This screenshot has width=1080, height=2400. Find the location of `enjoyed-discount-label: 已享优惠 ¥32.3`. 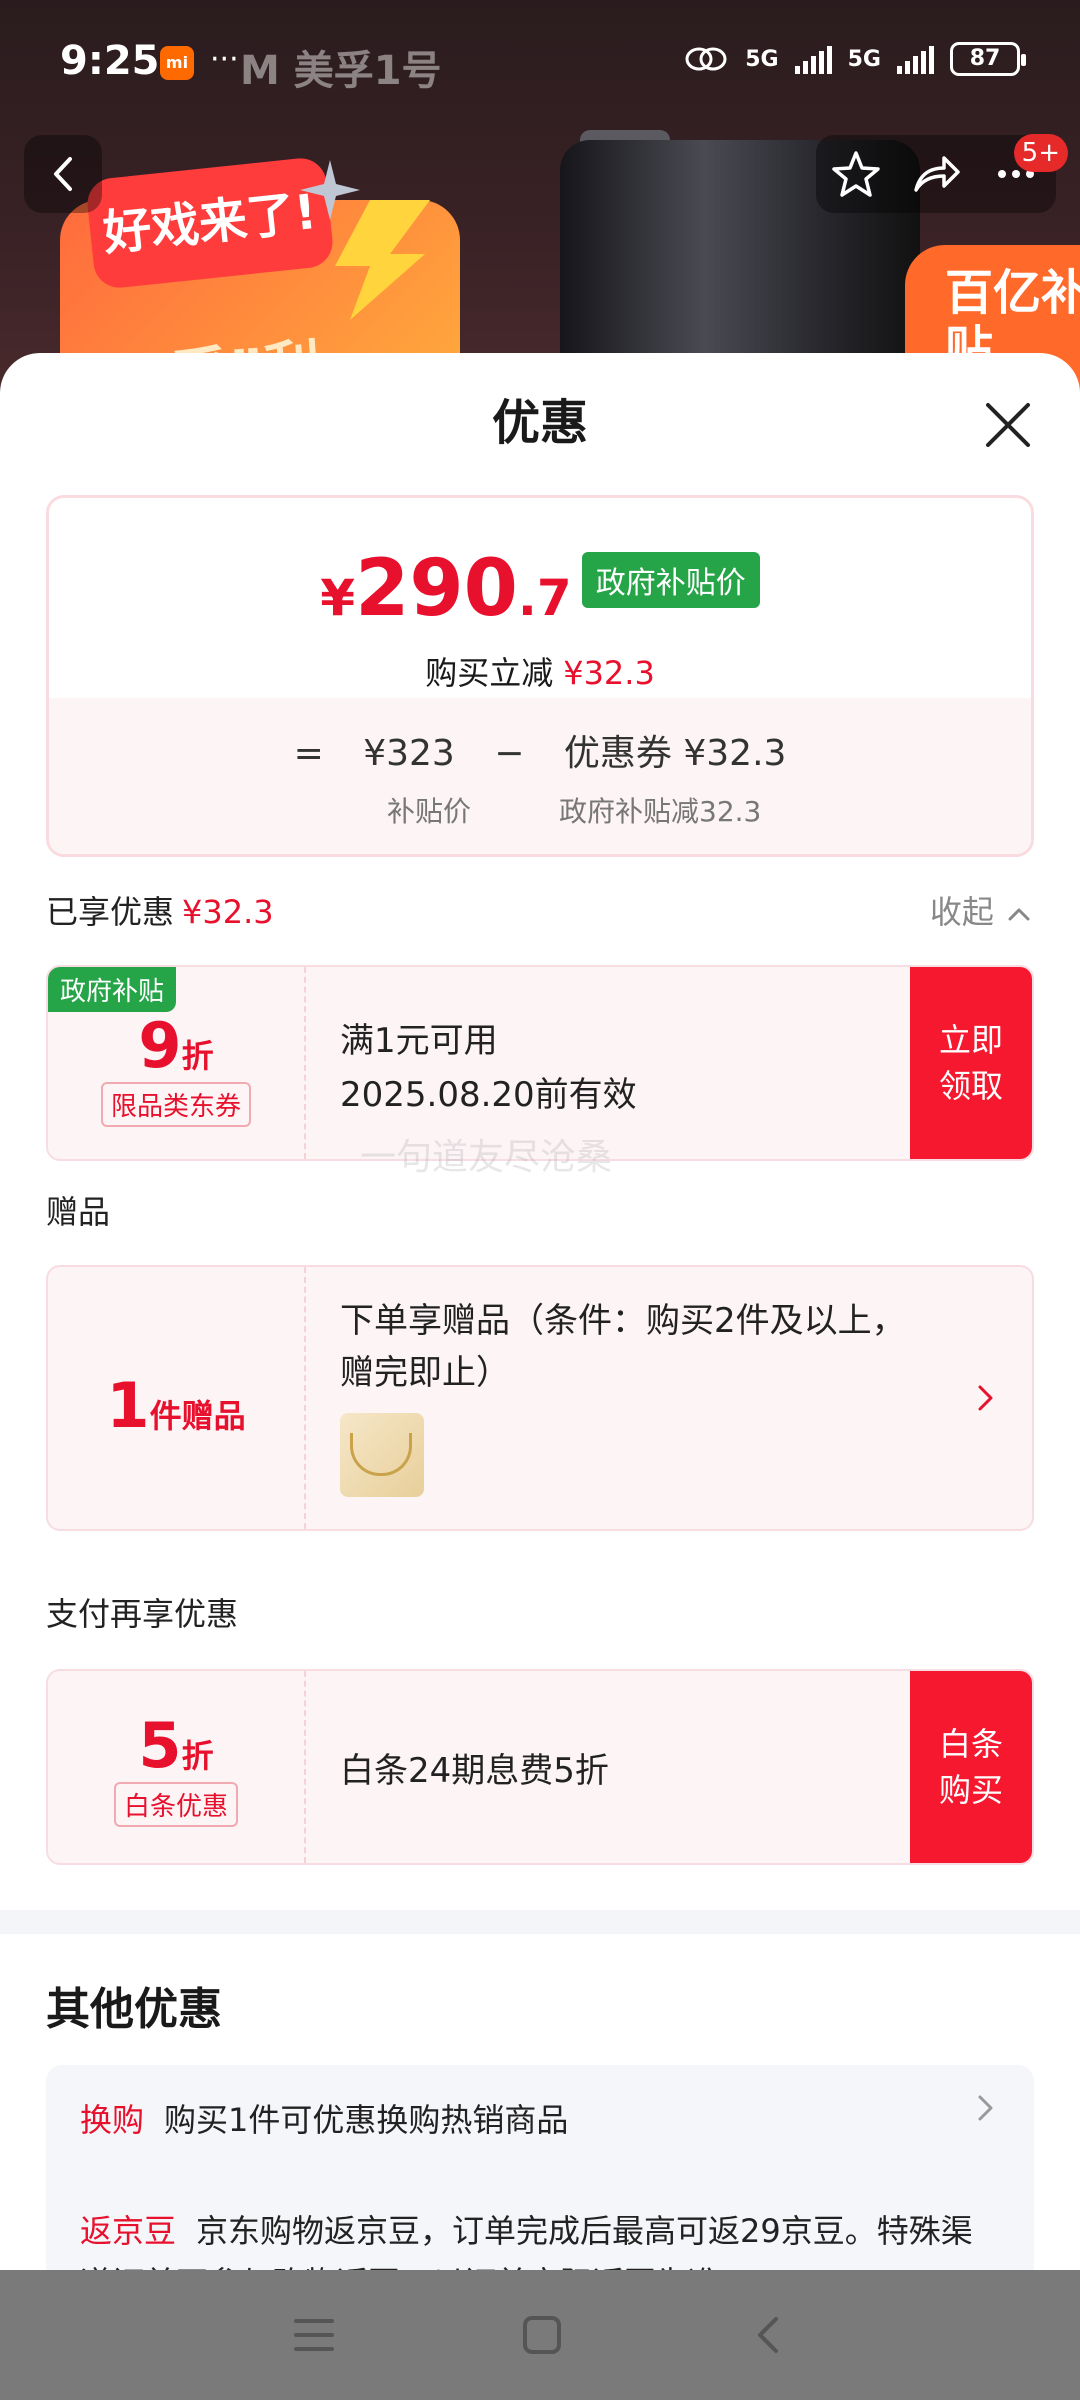

enjoyed-discount-label: 已享优惠 ¥32.3 is located at coordinates (160, 910).